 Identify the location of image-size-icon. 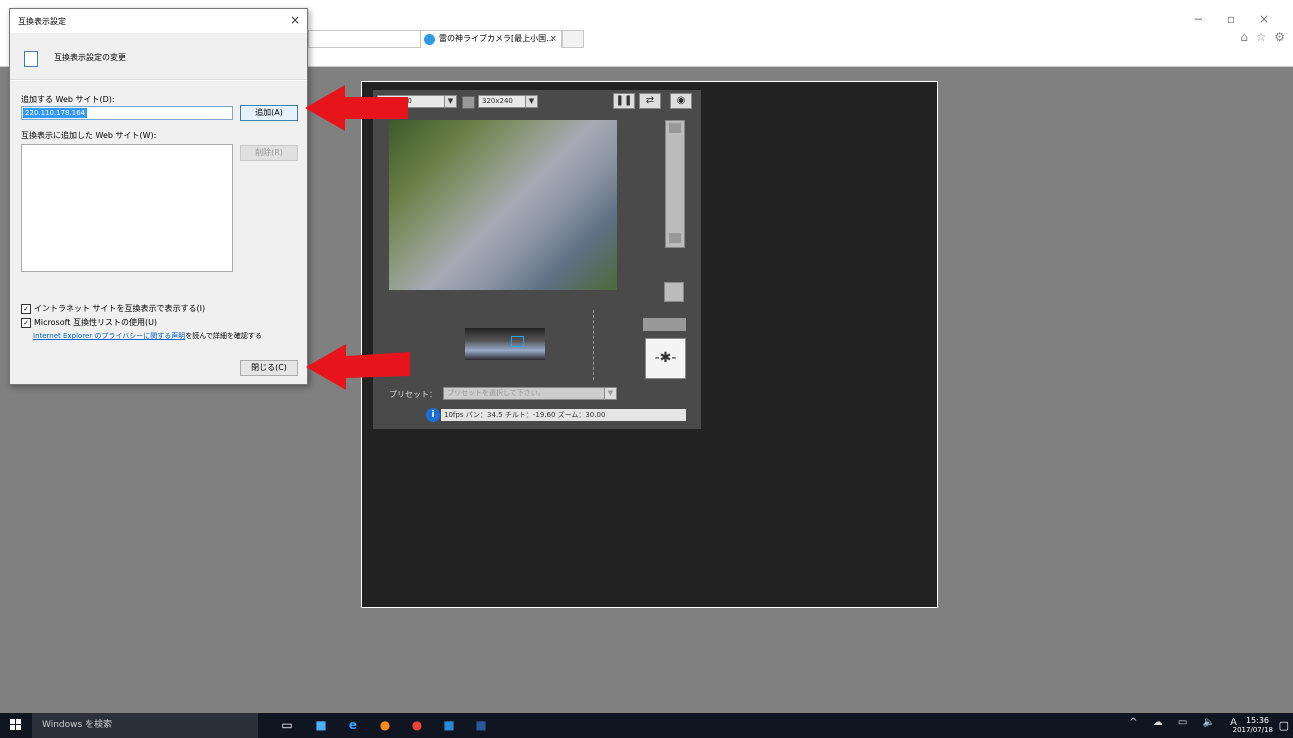
(468, 102).